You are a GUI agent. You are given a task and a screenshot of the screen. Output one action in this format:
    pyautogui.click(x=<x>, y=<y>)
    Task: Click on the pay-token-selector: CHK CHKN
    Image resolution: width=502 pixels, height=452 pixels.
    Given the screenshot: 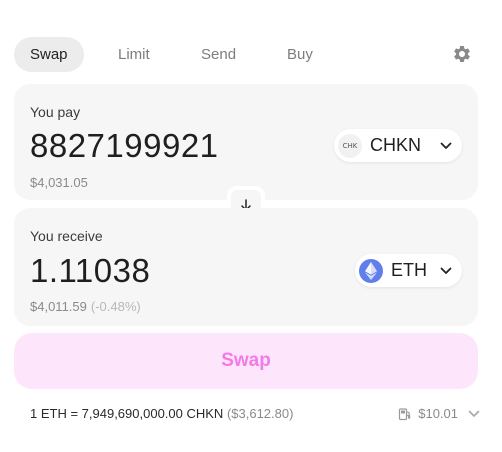 What is the action you would take?
    pyautogui.click(x=398, y=145)
    